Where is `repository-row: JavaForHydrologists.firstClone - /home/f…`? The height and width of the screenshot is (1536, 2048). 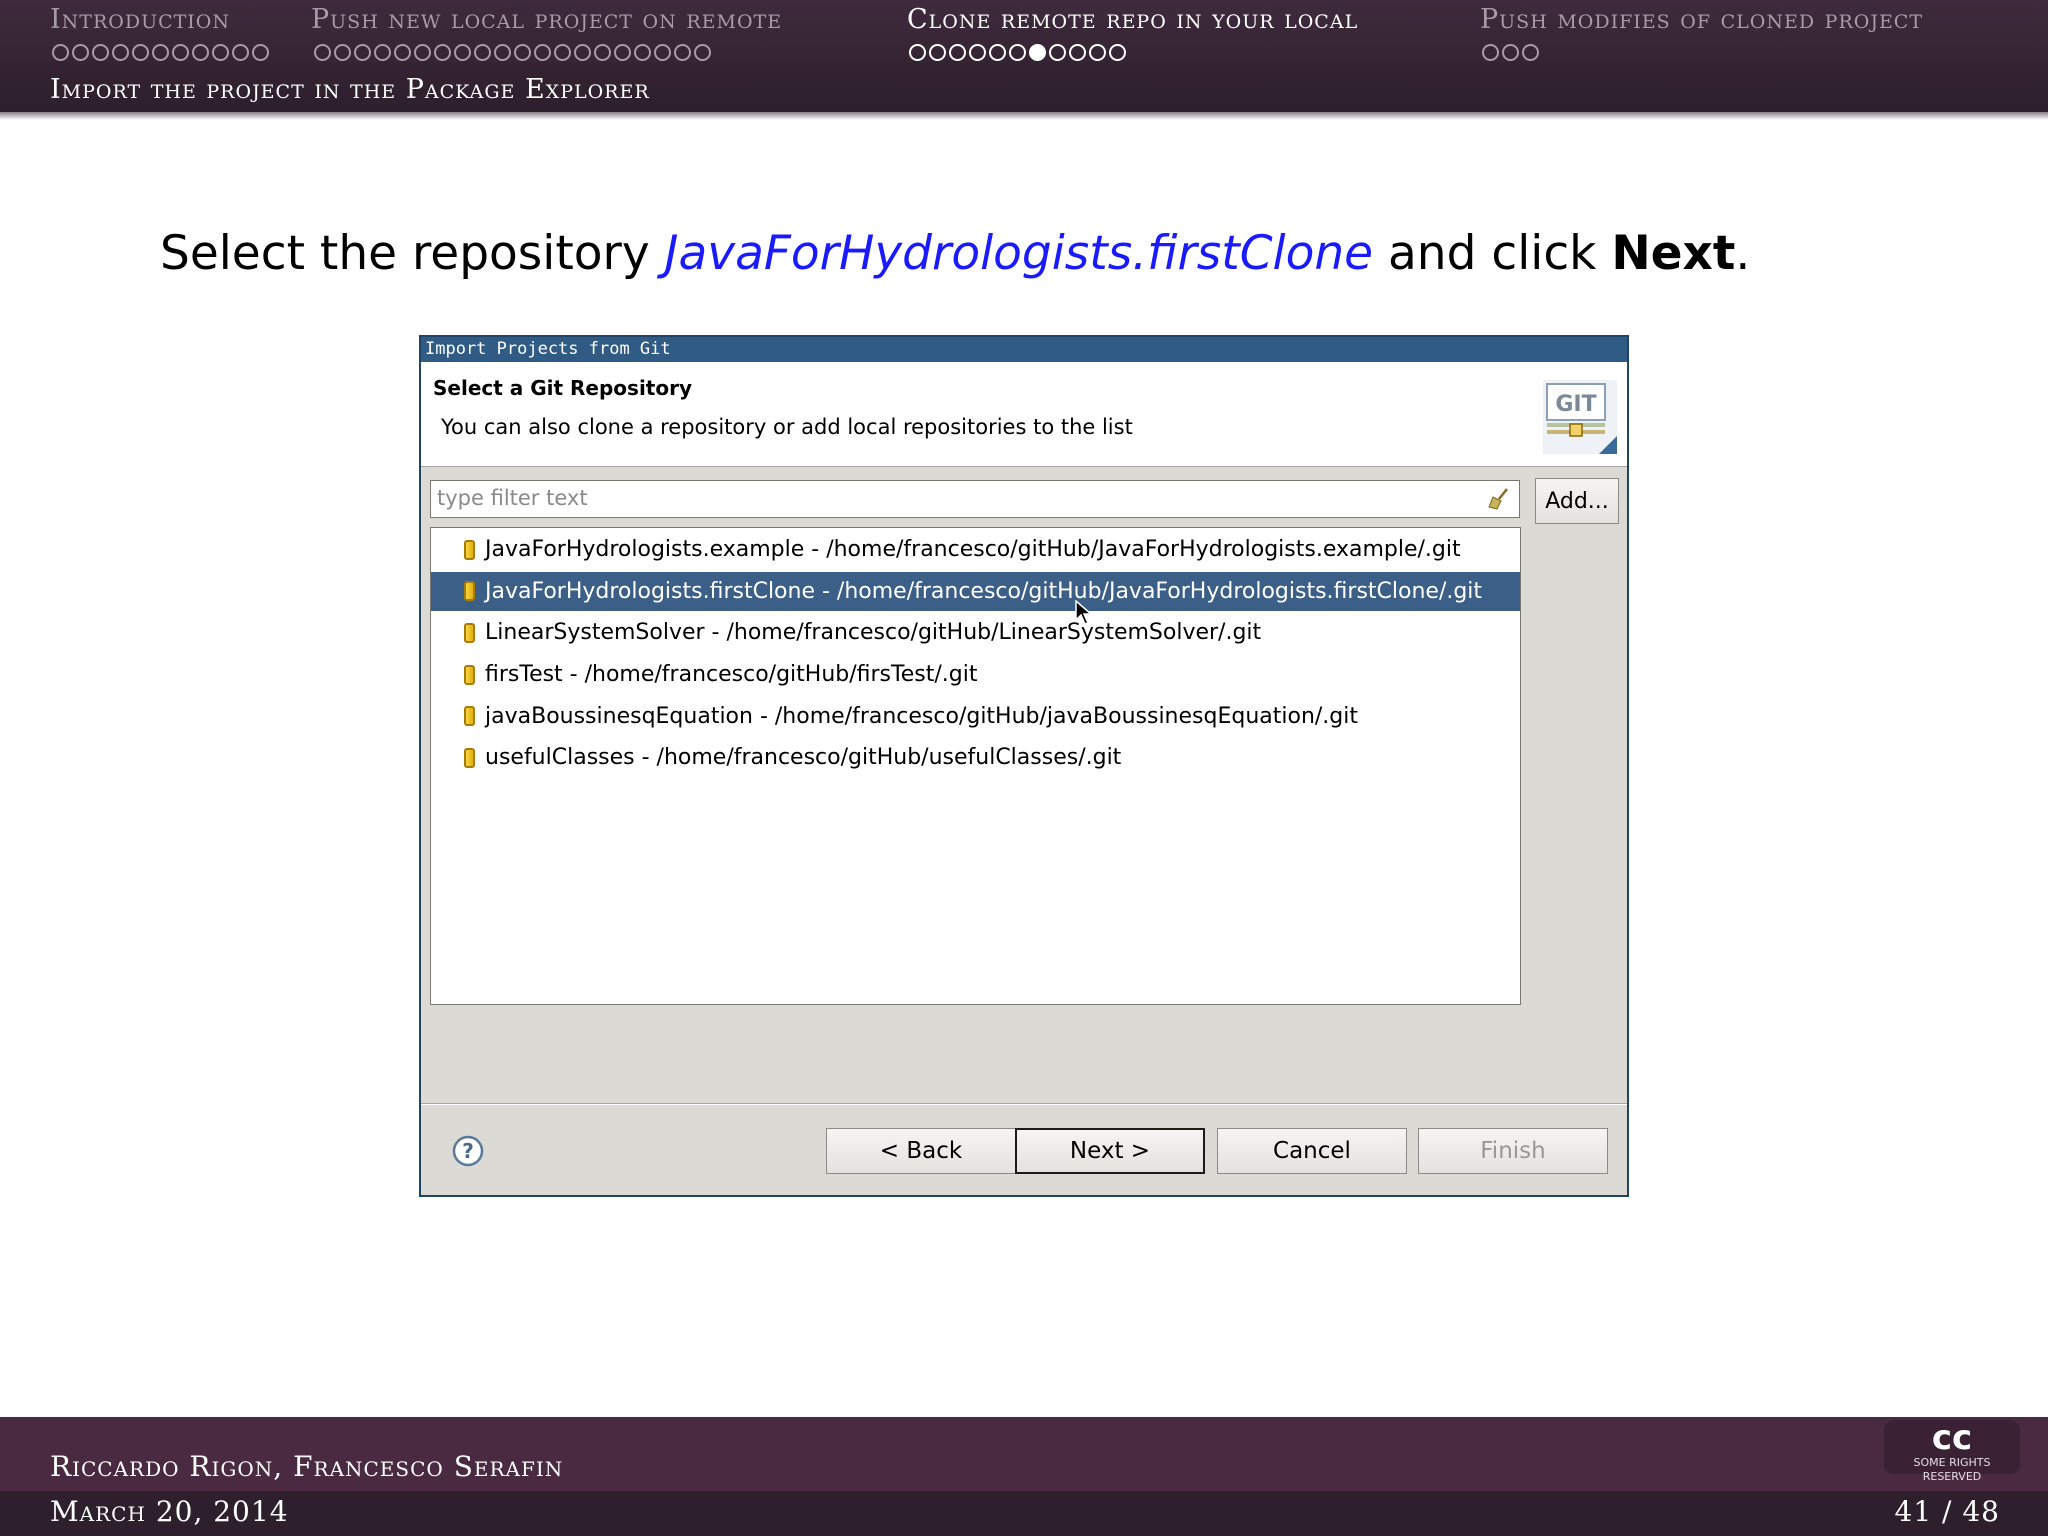
repository-row: JavaForHydrologists.firstClone - /home/f… is located at coordinates (975, 598).